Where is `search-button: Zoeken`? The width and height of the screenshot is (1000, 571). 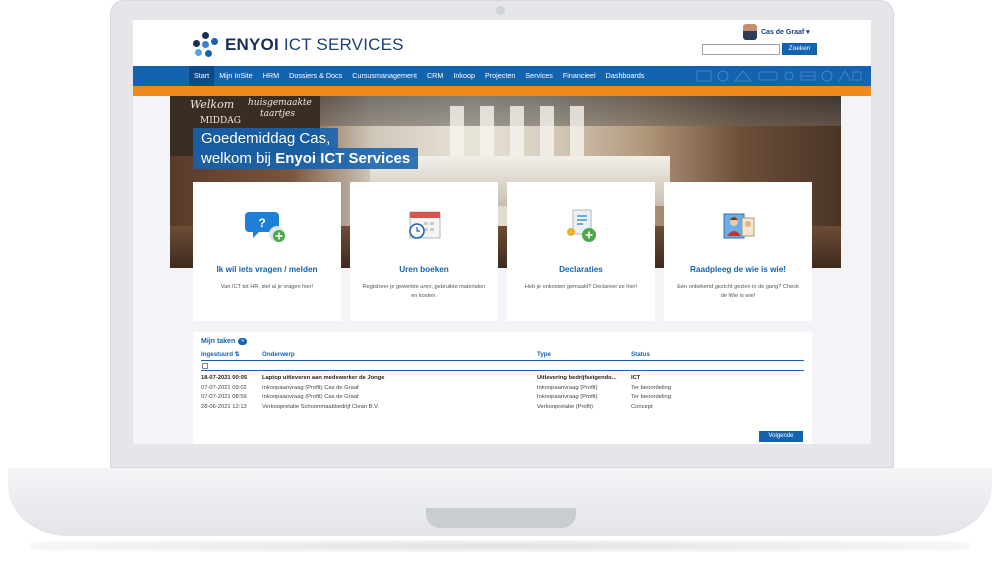 search-button: Zoeken is located at coordinates (799, 49).